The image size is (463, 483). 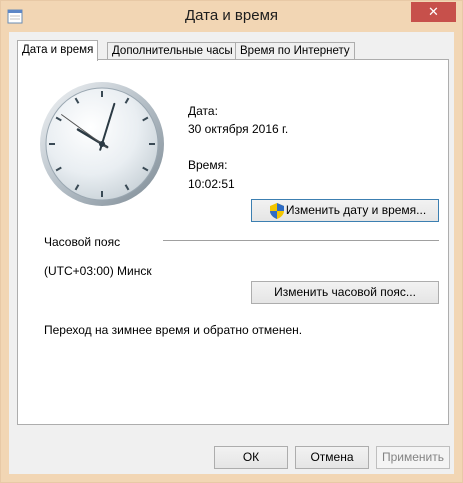 I want to click on timezone-section-label: Часовой пояс, so click(x=82, y=242).